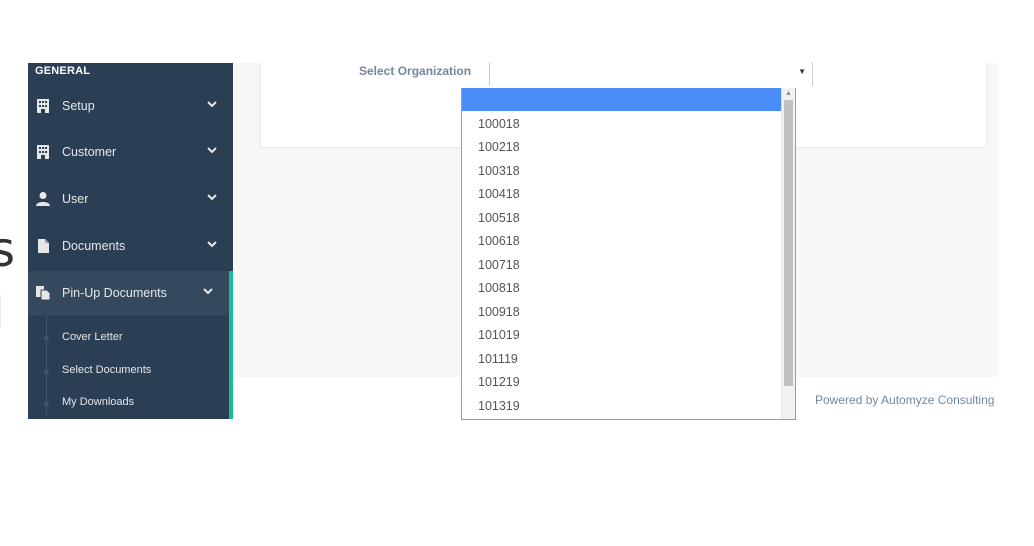 This screenshot has height=546, width=1034. Describe the element at coordinates (623, 358) in the screenshot. I see `dropdown-option: 101119` at that location.